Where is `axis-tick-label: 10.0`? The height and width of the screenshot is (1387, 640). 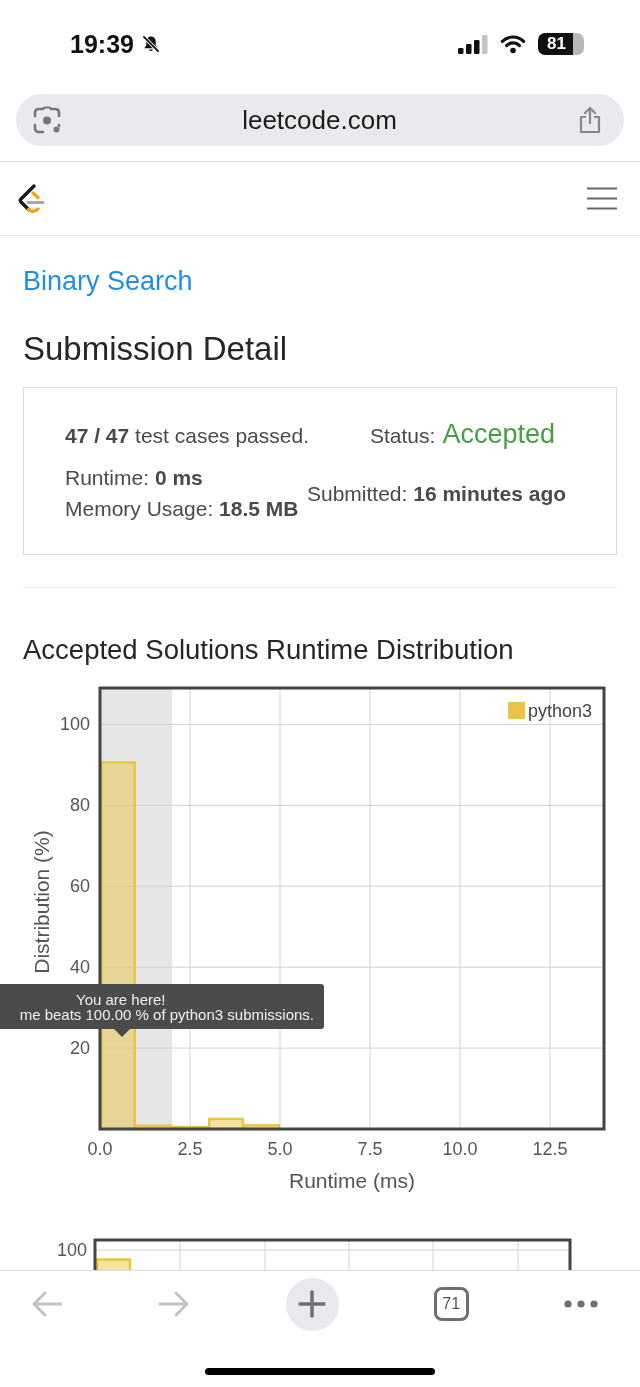
axis-tick-label: 10.0 is located at coordinates (460, 1149).